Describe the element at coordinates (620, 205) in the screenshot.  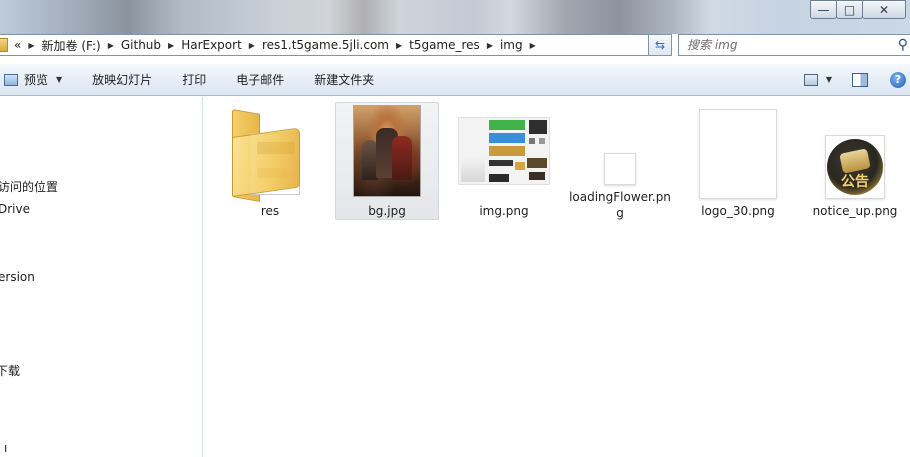
I see `file-name: loadingFlower.png` at that location.